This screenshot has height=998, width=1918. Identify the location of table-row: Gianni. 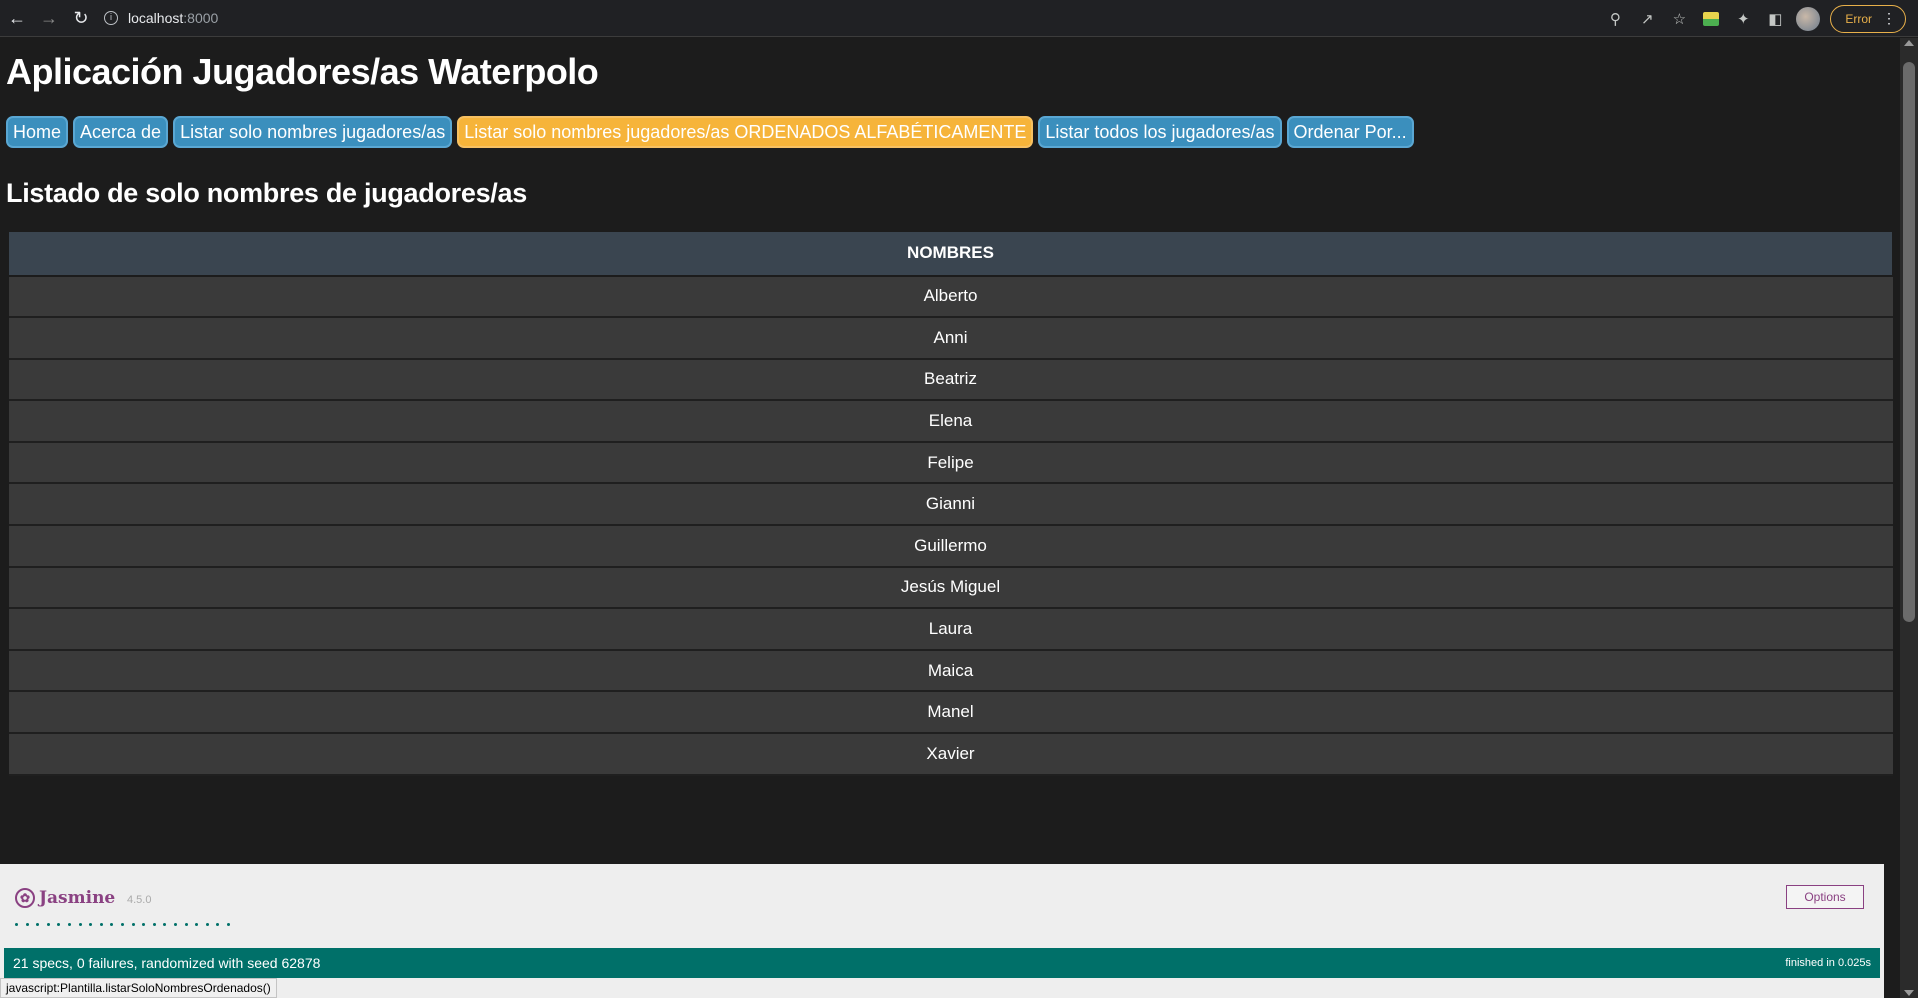
(950, 505).